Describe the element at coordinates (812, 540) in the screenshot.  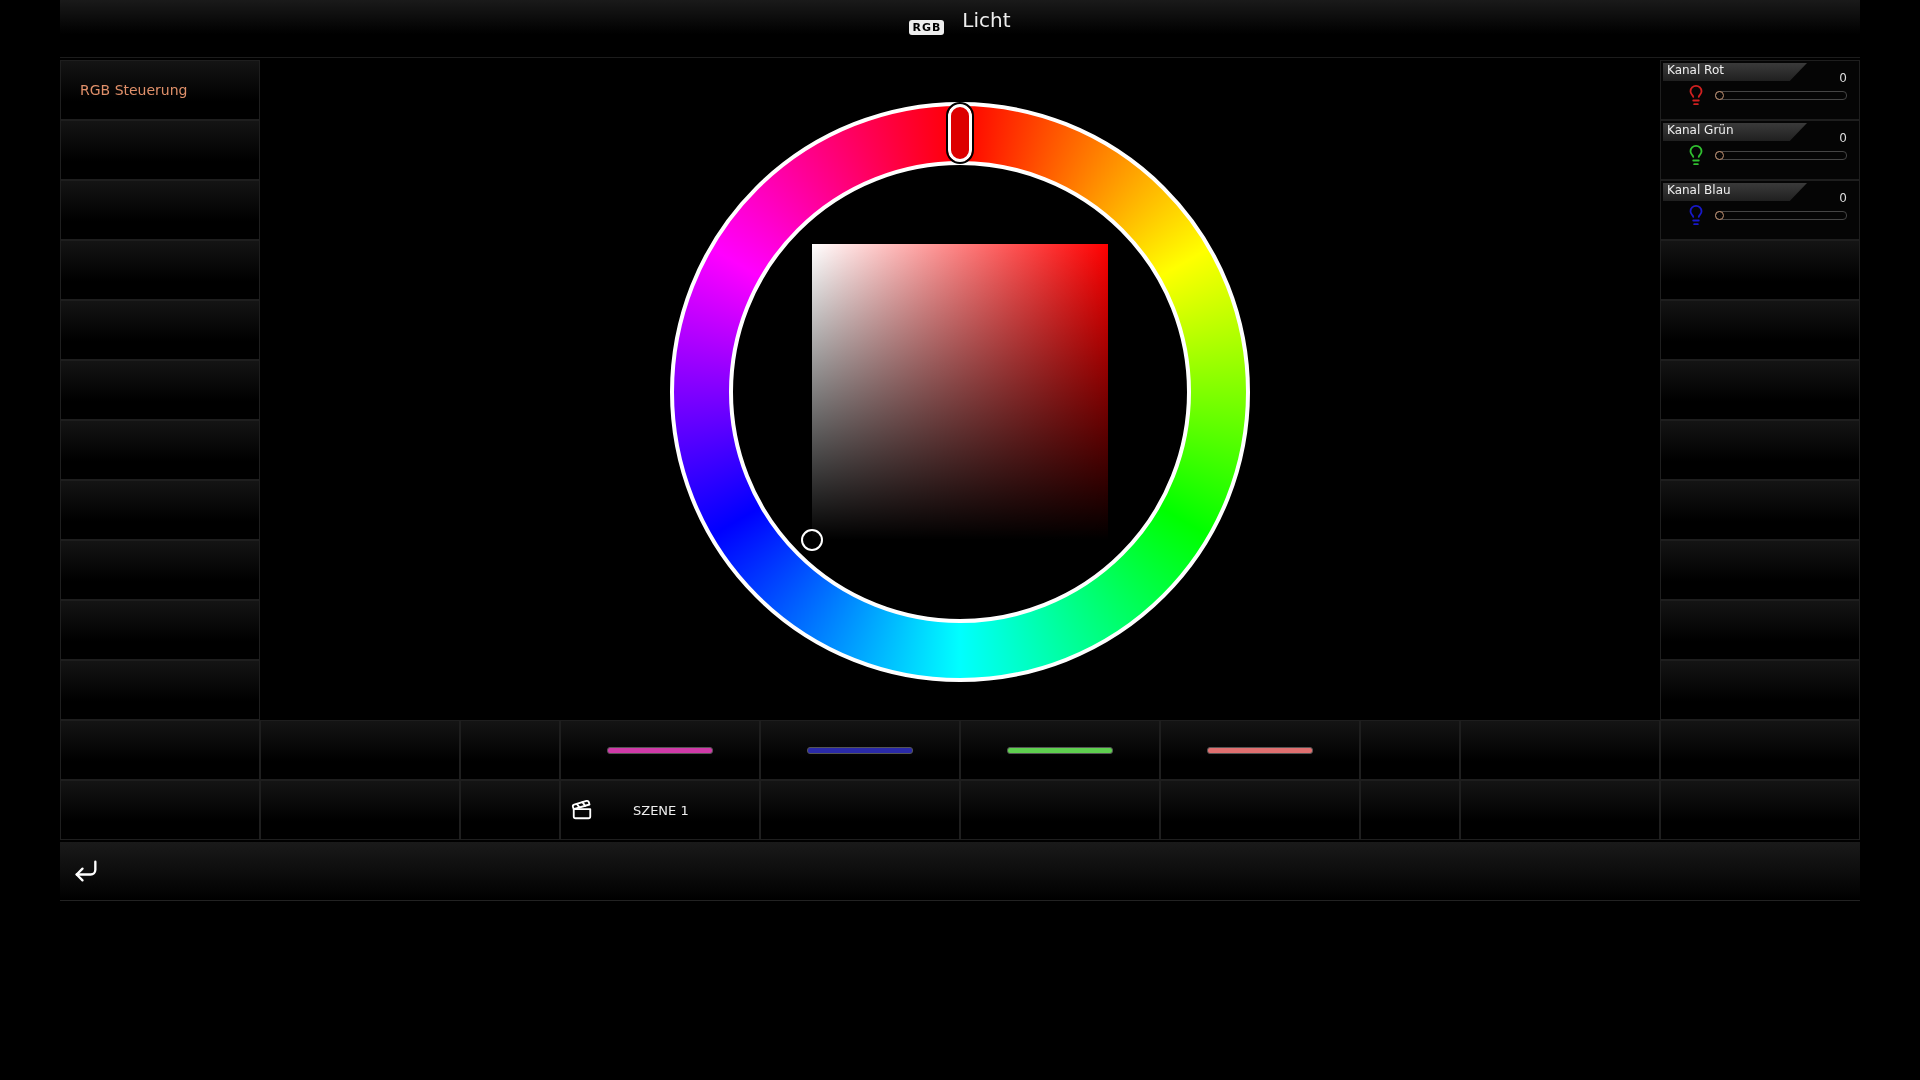
I see `color-picker-handle` at that location.